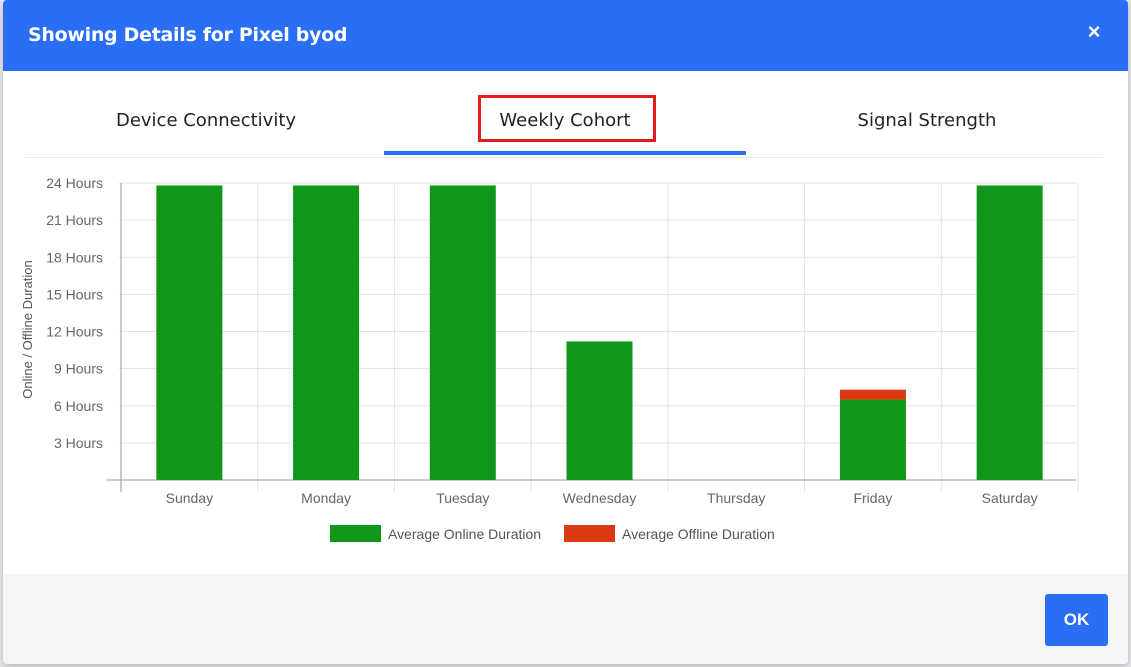 This screenshot has height=667, width=1131. Describe the element at coordinates (589, 533) in the screenshot. I see `legend-swatch-offline` at that location.